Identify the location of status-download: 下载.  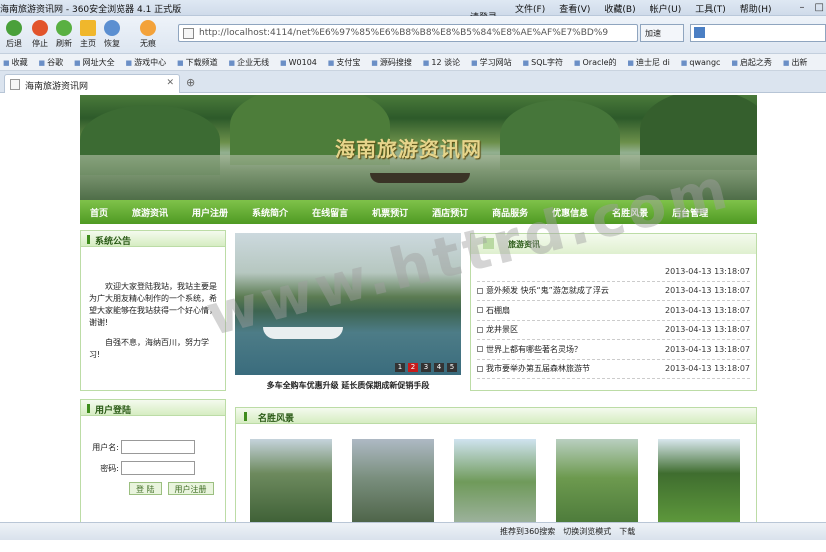
(627, 531).